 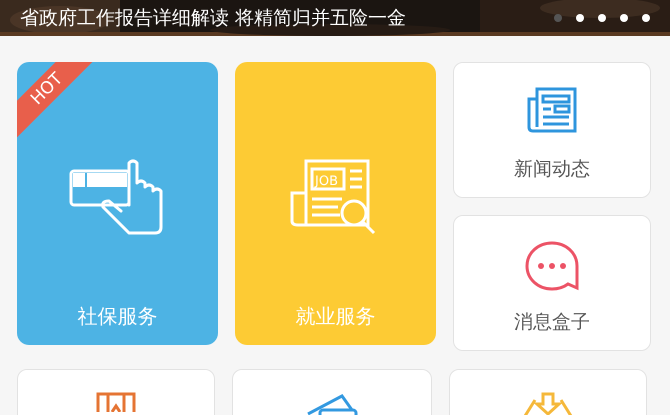 What do you see at coordinates (552, 266) in the screenshot?
I see `chat-bubble-icon` at bounding box center [552, 266].